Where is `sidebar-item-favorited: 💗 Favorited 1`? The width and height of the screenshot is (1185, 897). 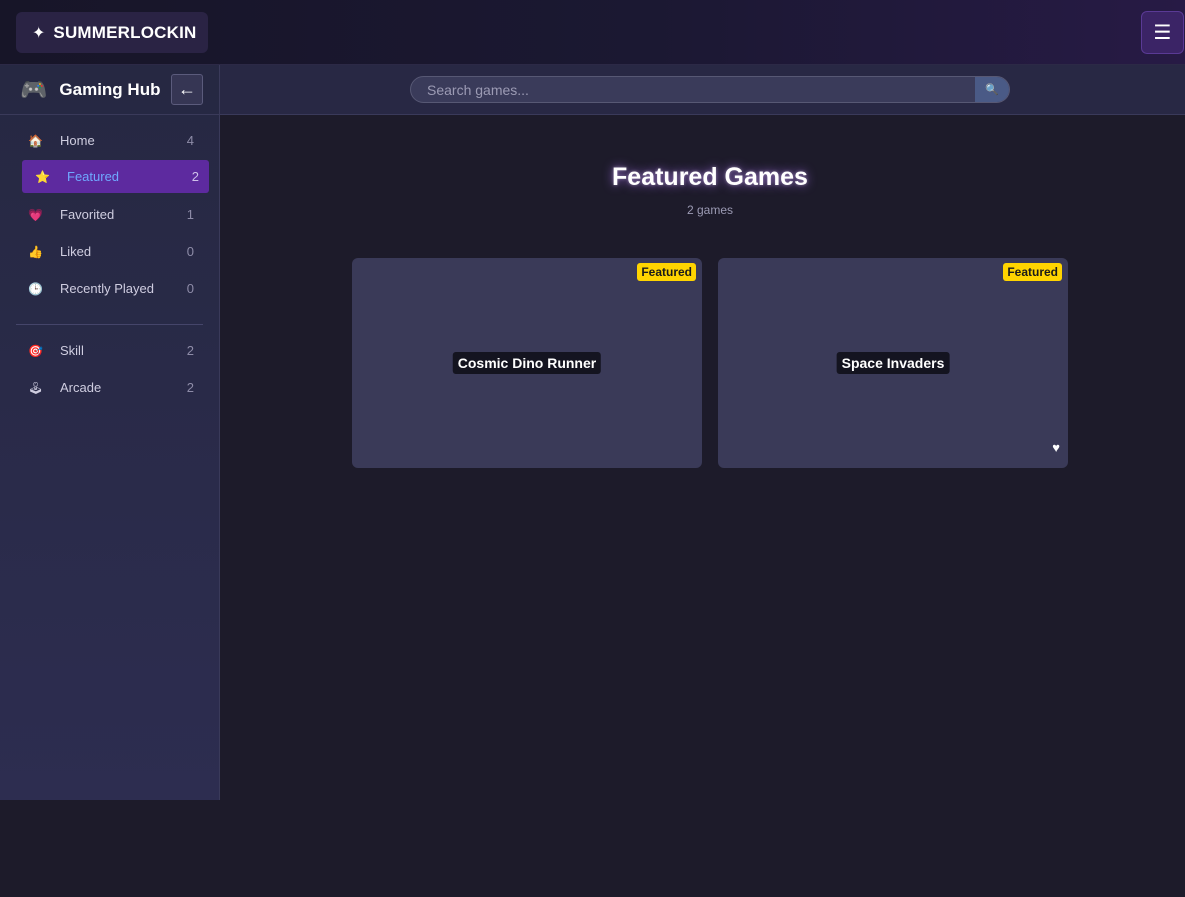
sidebar-item-favorited: 💗 Favorited 1 is located at coordinates (115, 214).